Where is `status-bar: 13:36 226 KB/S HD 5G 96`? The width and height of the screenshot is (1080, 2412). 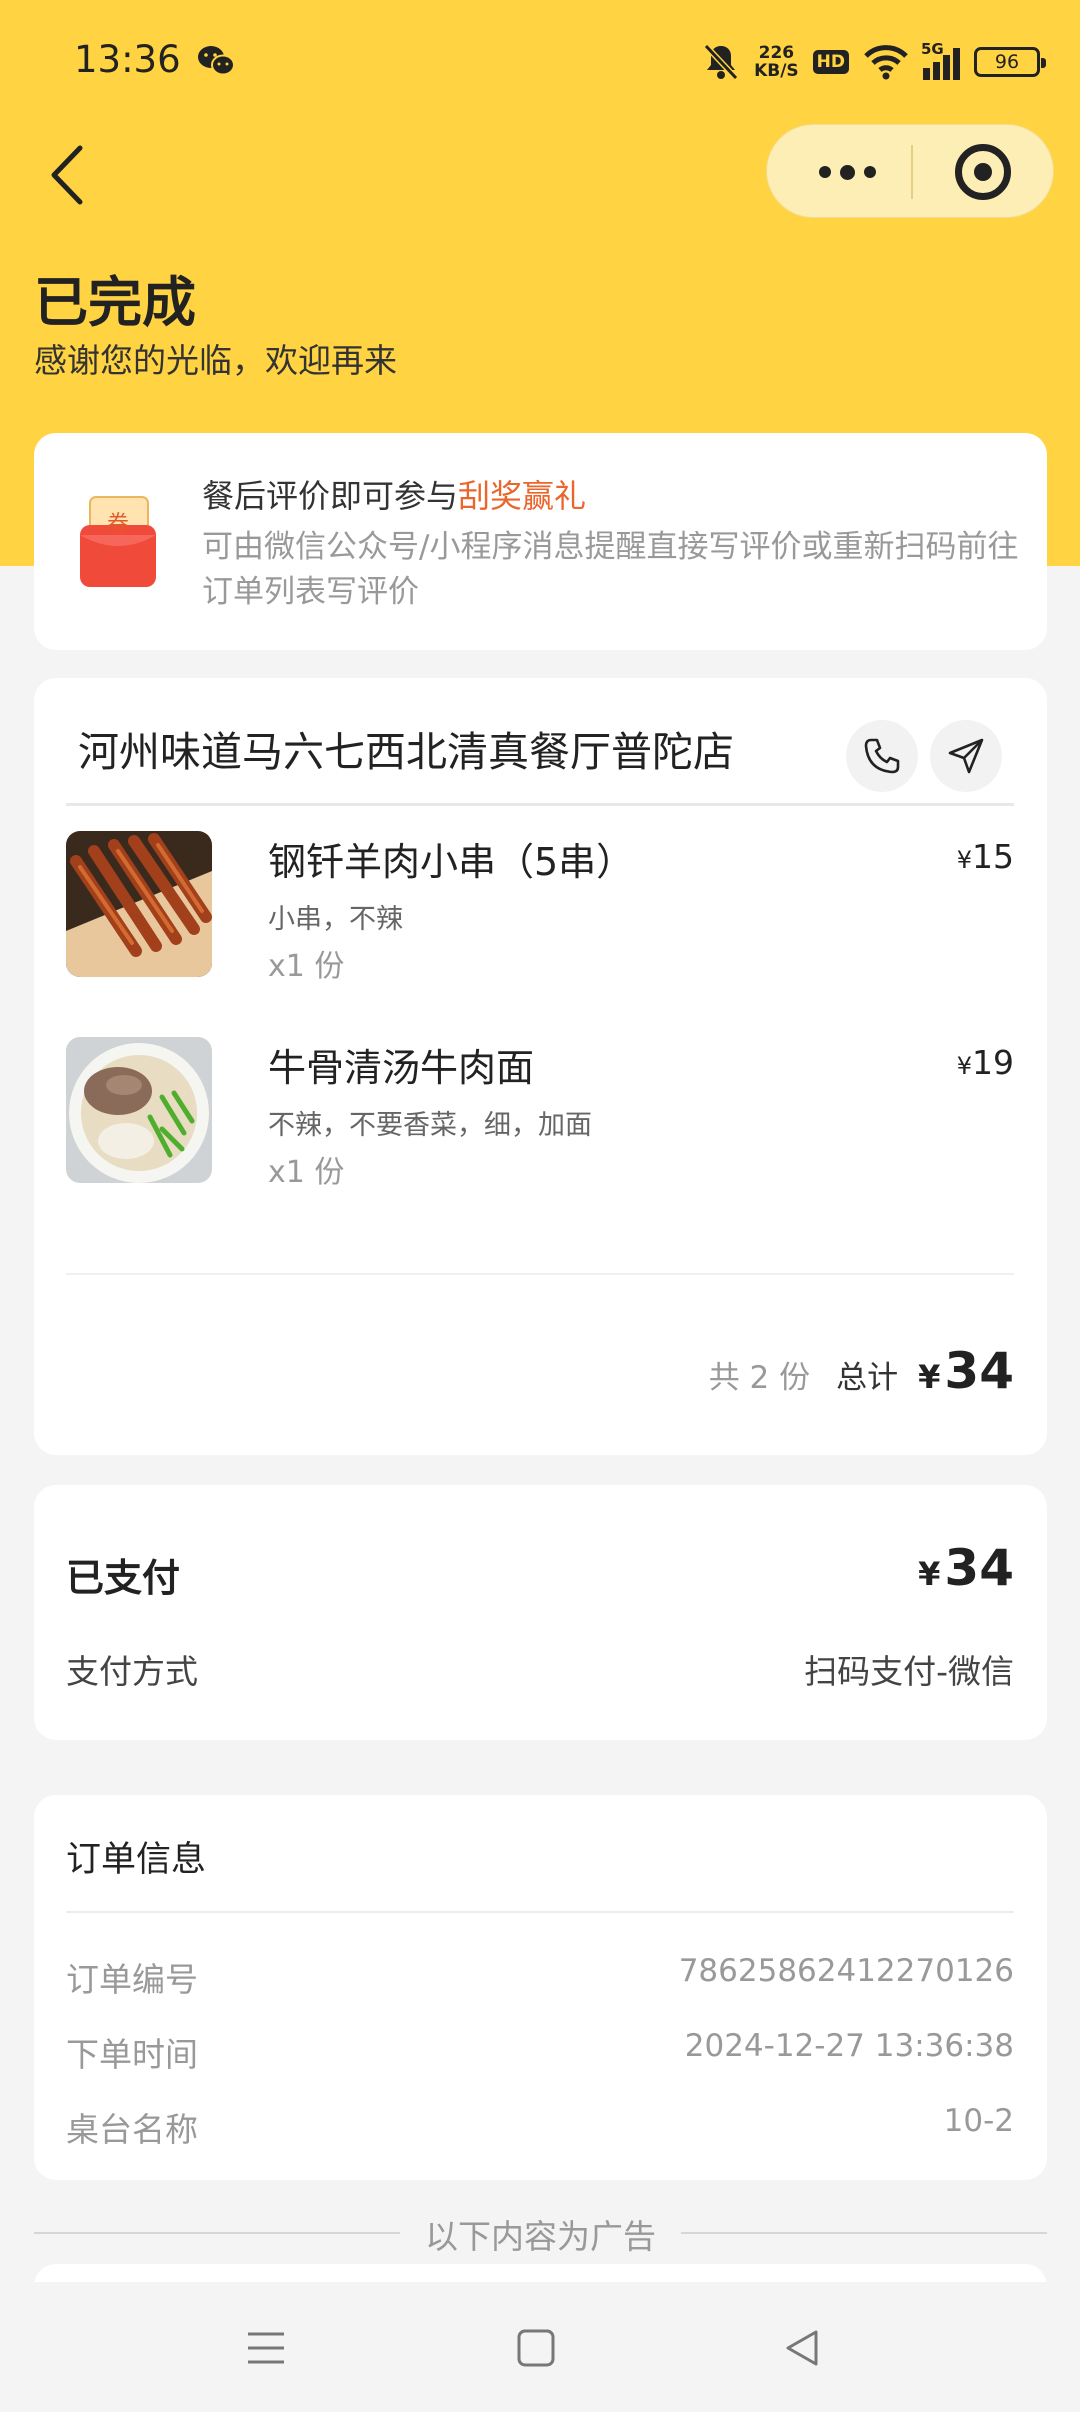 status-bar: 13:36 226 KB/S HD 5G 96 is located at coordinates (540, 62).